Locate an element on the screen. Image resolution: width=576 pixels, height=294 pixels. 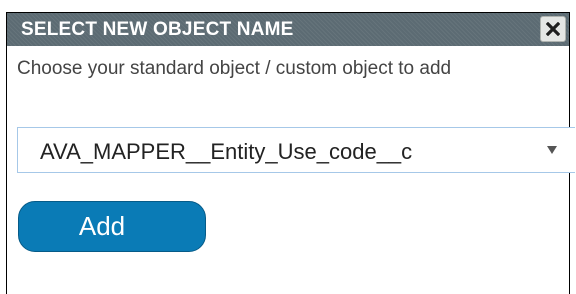
dropdown-arrow-icon is located at coordinates (552, 150).